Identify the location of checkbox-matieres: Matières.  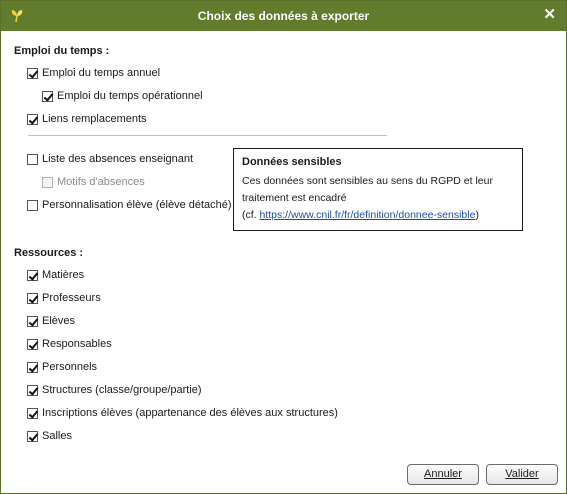
(55, 275).